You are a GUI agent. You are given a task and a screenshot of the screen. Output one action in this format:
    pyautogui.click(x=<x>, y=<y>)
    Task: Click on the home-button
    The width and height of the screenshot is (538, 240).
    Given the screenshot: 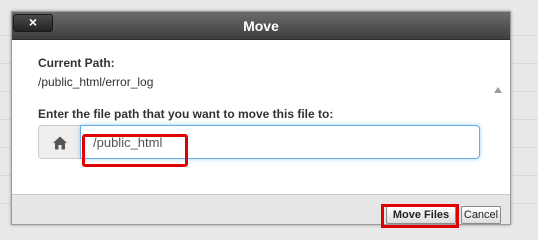 What is the action you would take?
    pyautogui.click(x=59, y=142)
    